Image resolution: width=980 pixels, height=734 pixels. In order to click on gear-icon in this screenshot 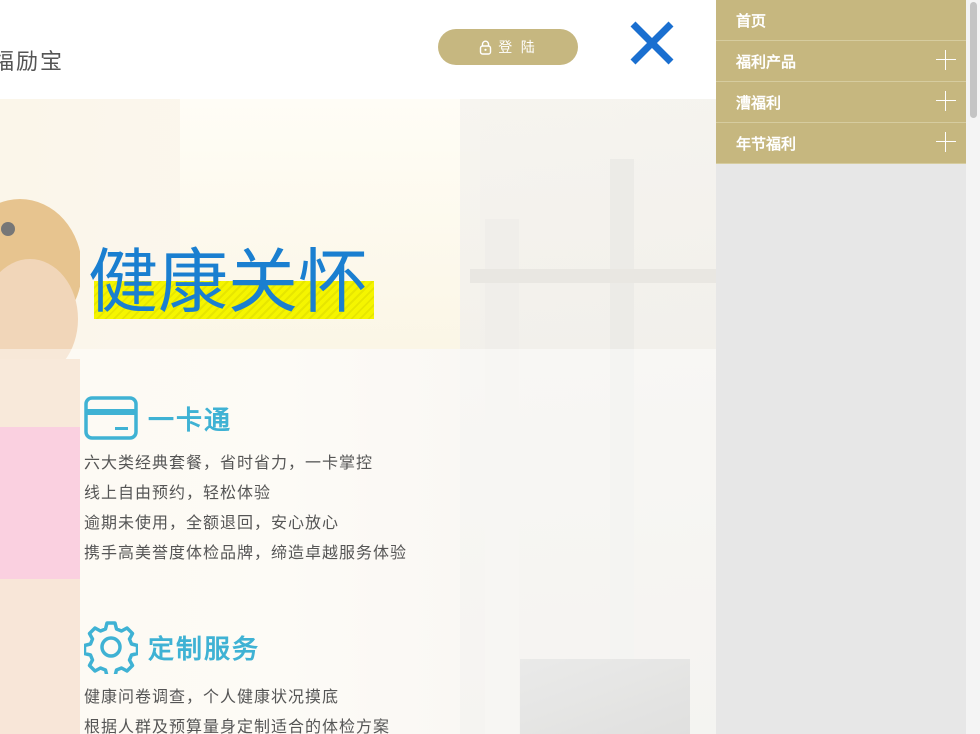, I will do `click(111, 647)`.